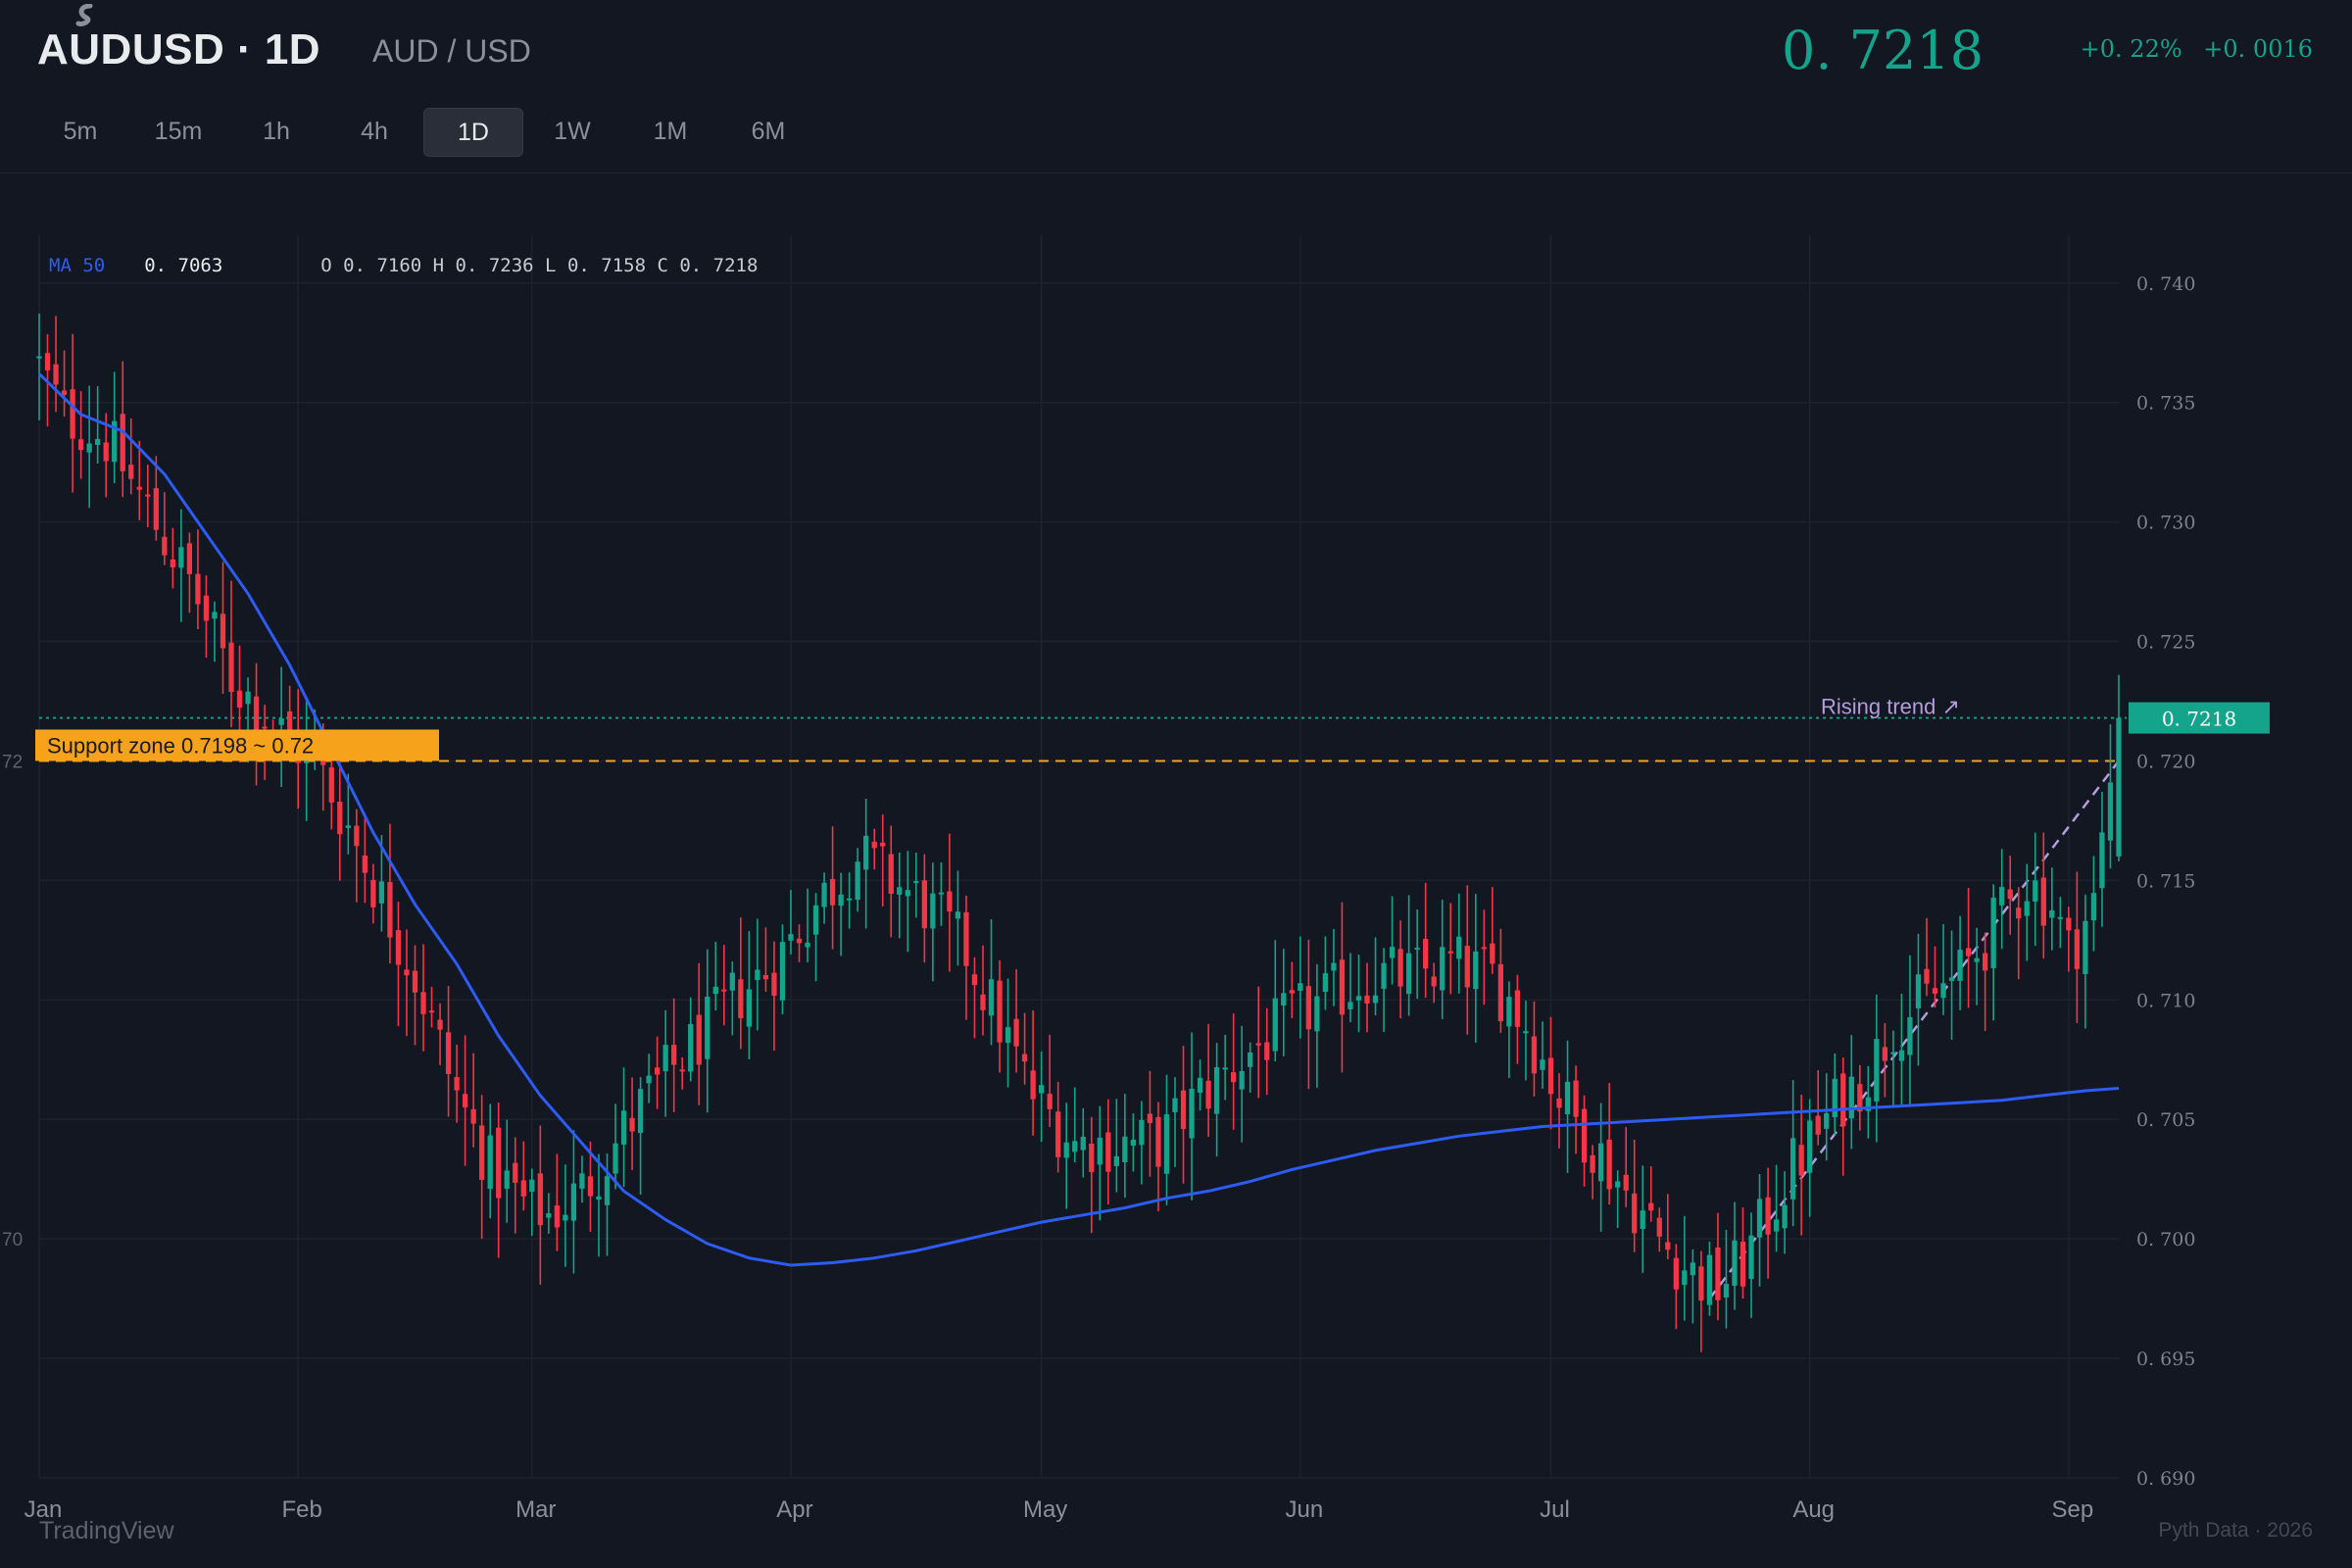  I want to click on x-tick-label: Aug, so click(1813, 1509).